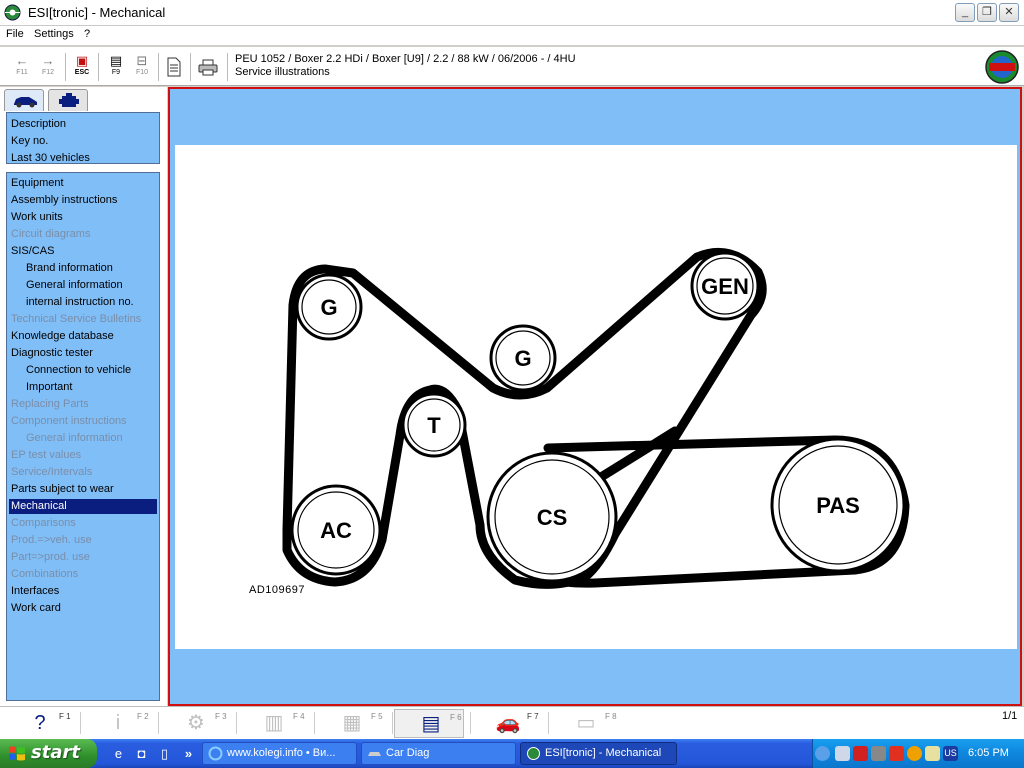 Image resolution: width=1024 pixels, height=768 pixels. What do you see at coordinates (50, 158) in the screenshot?
I see `sidebar-top-item: Last 30 vehicles` at bounding box center [50, 158].